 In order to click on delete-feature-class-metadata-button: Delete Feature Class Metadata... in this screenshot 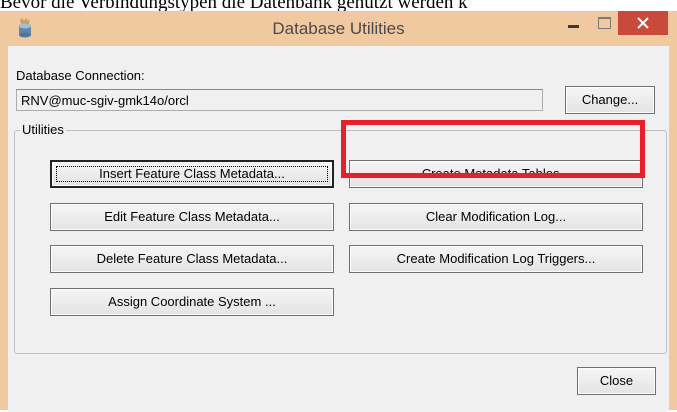, I will do `click(192, 259)`.